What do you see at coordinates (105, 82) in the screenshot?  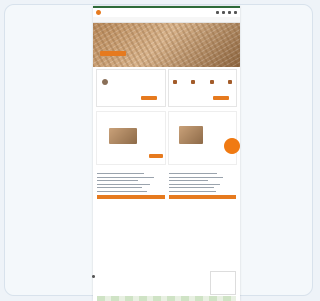 I see `avatar` at bounding box center [105, 82].